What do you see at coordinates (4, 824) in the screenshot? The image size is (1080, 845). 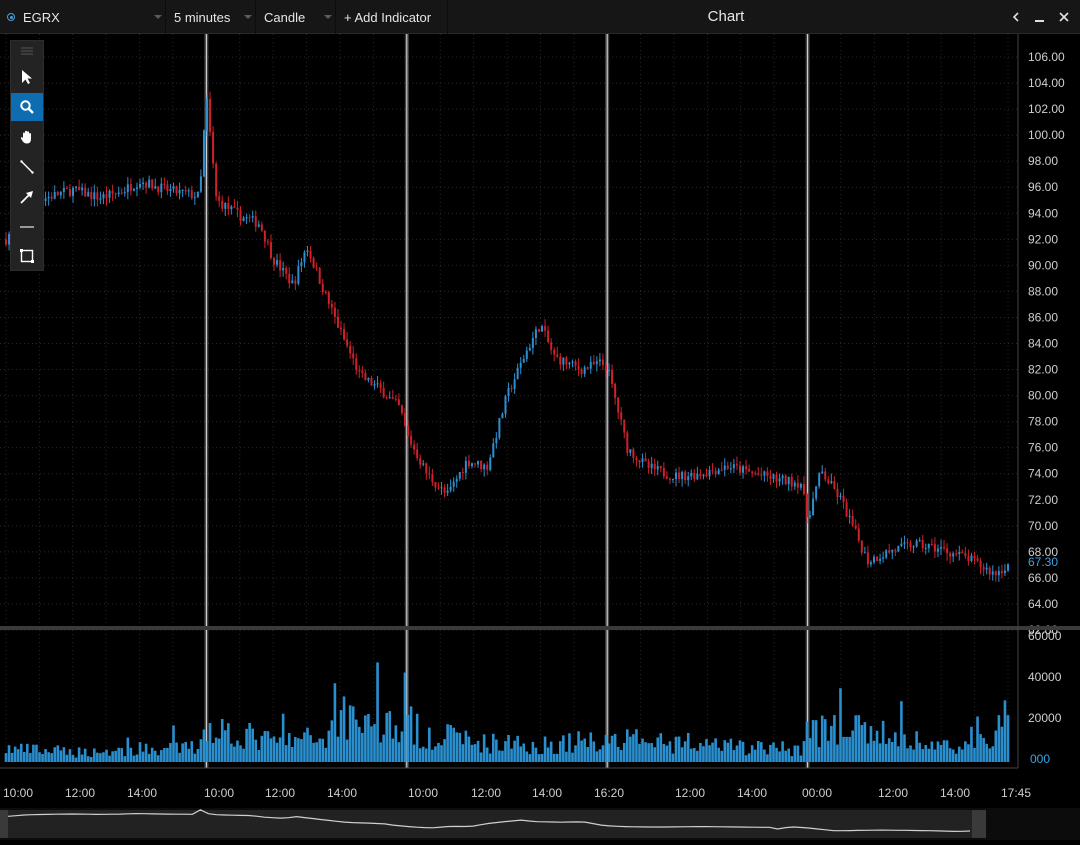 I see `navigator-left-handle` at bounding box center [4, 824].